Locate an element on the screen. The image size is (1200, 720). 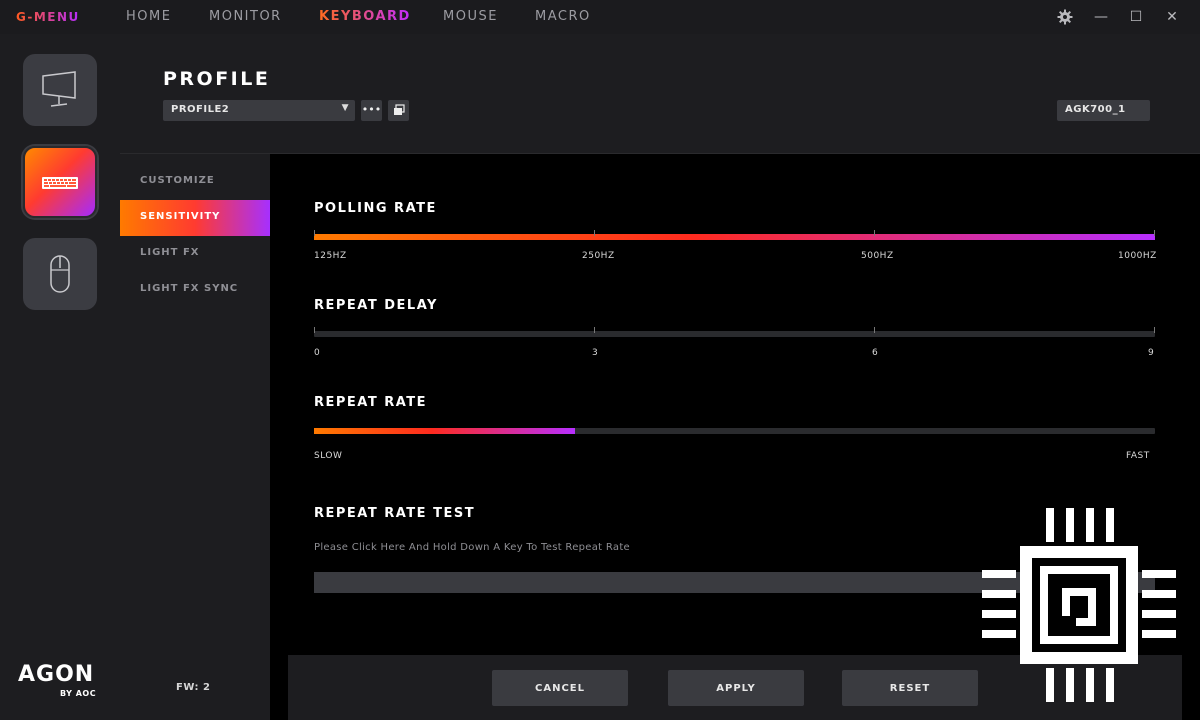
subnav-light-fx: LIGHT FX is located at coordinates (195, 254).